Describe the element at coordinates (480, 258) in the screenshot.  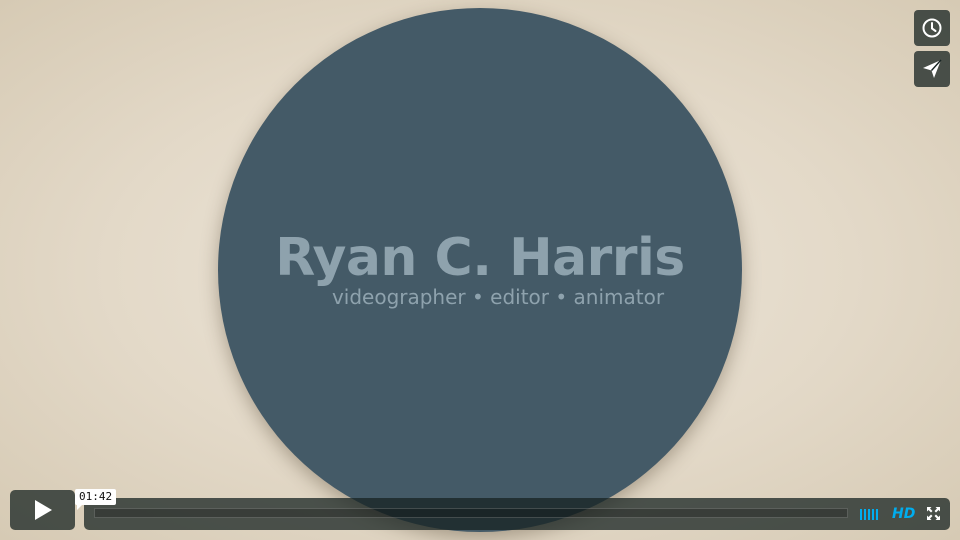
I see `video-title-name: Ryan C. Harris` at that location.